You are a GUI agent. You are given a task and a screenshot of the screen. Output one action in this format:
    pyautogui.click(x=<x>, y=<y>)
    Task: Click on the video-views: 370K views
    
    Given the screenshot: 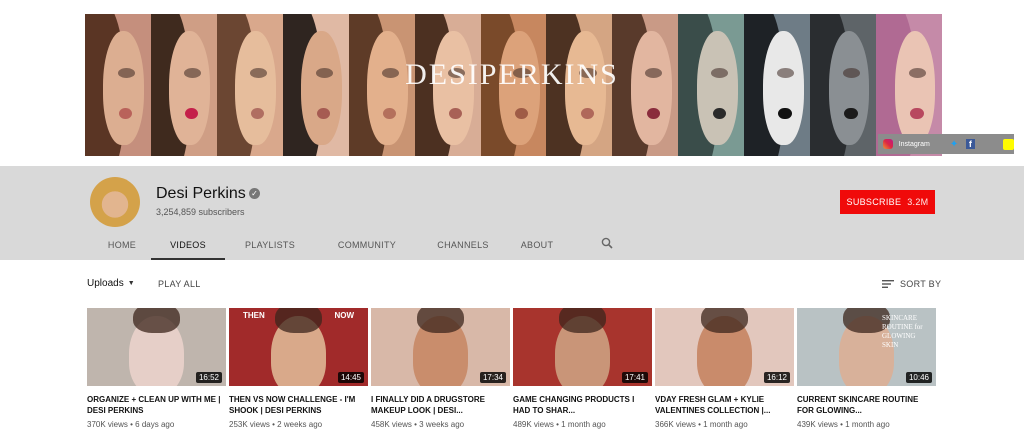 What is the action you would take?
    pyautogui.click(x=107, y=424)
    